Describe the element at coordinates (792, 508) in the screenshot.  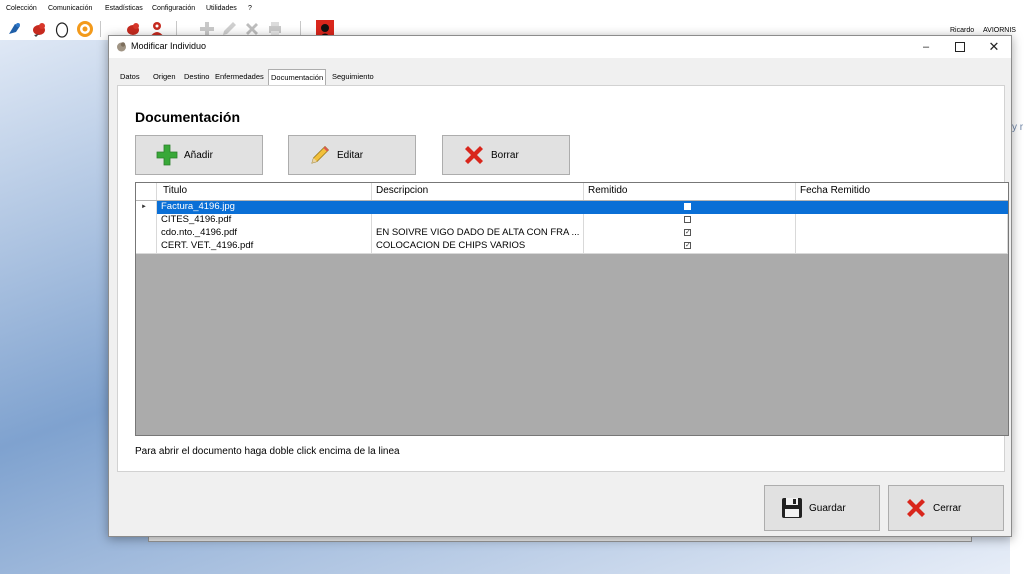
I see `floppy-disk-icon` at that location.